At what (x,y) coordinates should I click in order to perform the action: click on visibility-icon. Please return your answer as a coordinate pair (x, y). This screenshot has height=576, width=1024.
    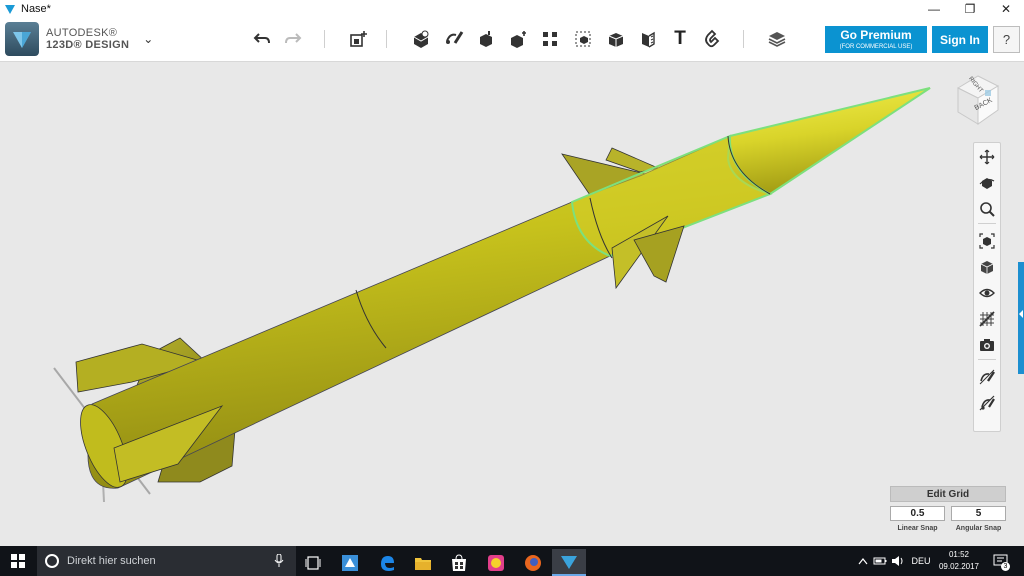
    Looking at the image, I should click on (987, 293).